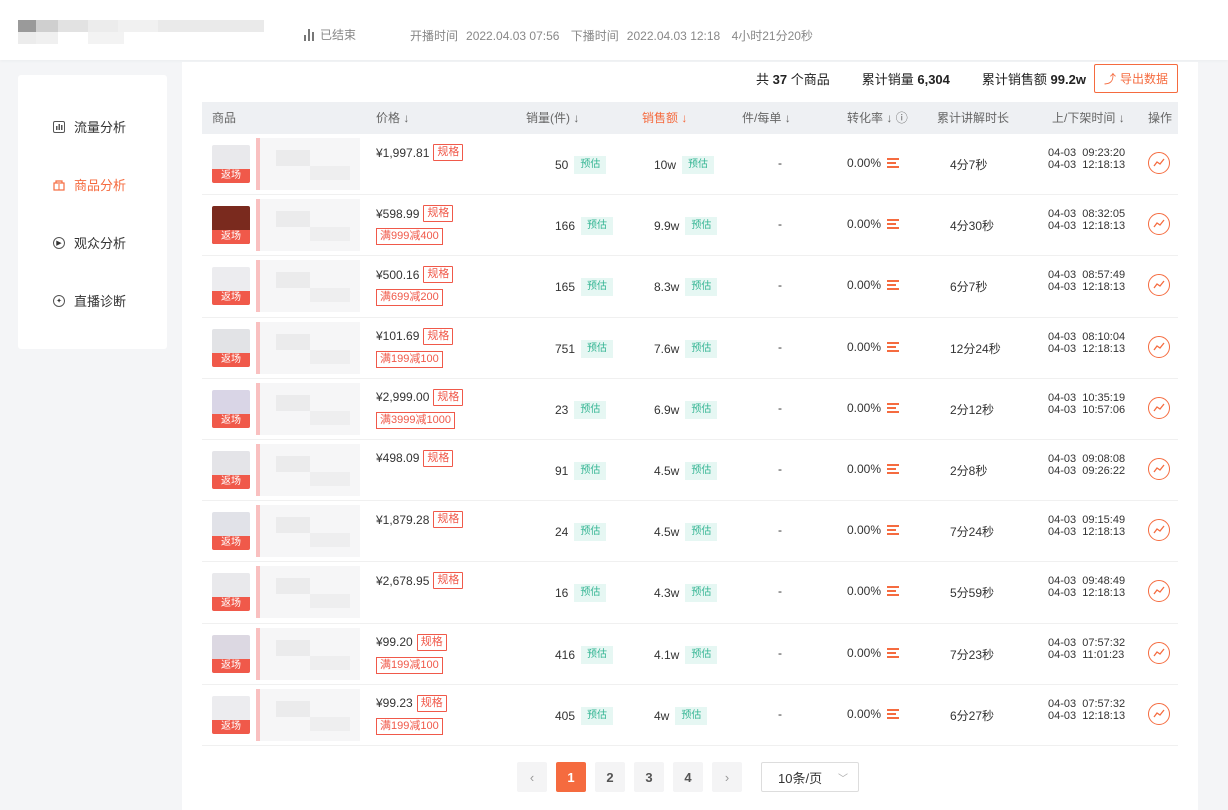 The height and width of the screenshot is (810, 1228). Describe the element at coordinates (59, 300) in the screenshot. I see `diagnose-icon: ✦` at that location.